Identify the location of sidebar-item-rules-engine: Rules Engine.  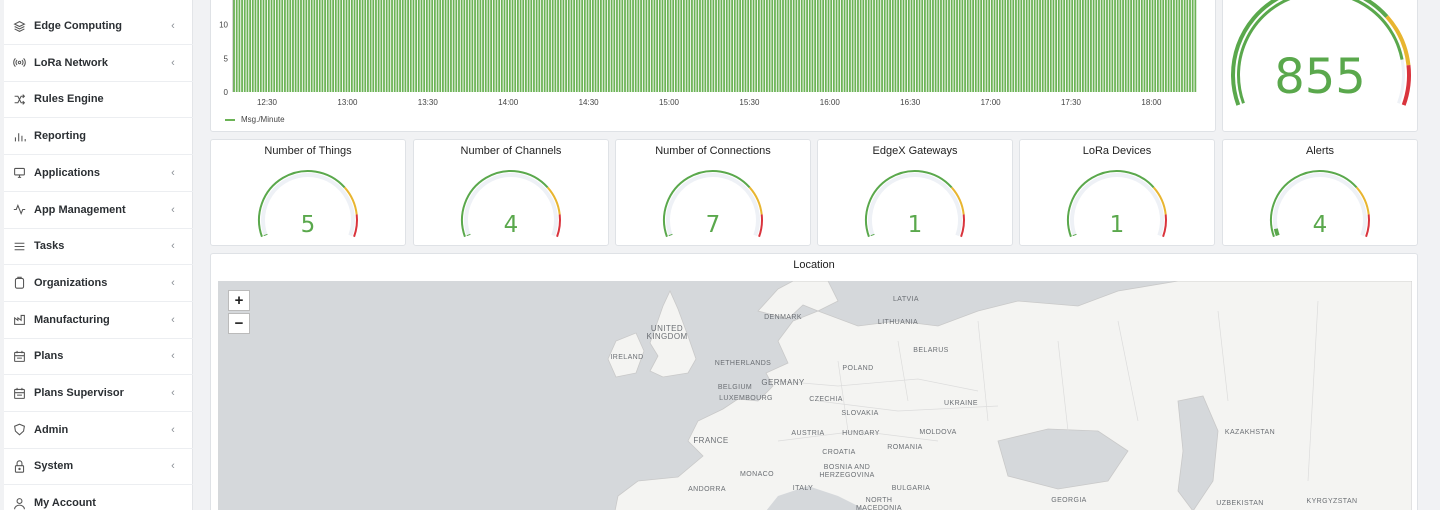
(98, 100).